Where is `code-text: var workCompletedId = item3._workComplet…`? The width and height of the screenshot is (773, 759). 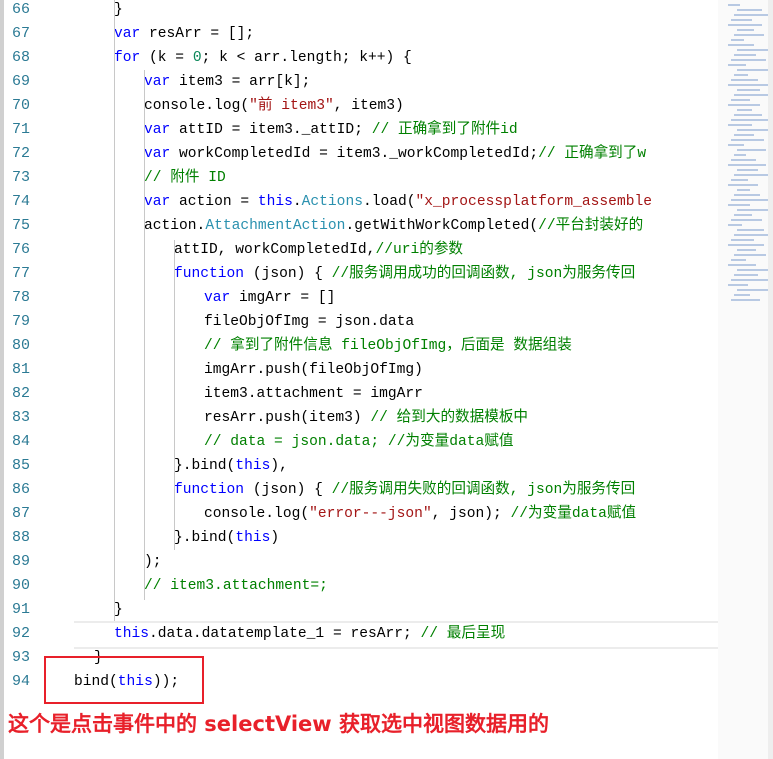 code-text: var workCompletedId = item3._workComplet… is located at coordinates (395, 154).